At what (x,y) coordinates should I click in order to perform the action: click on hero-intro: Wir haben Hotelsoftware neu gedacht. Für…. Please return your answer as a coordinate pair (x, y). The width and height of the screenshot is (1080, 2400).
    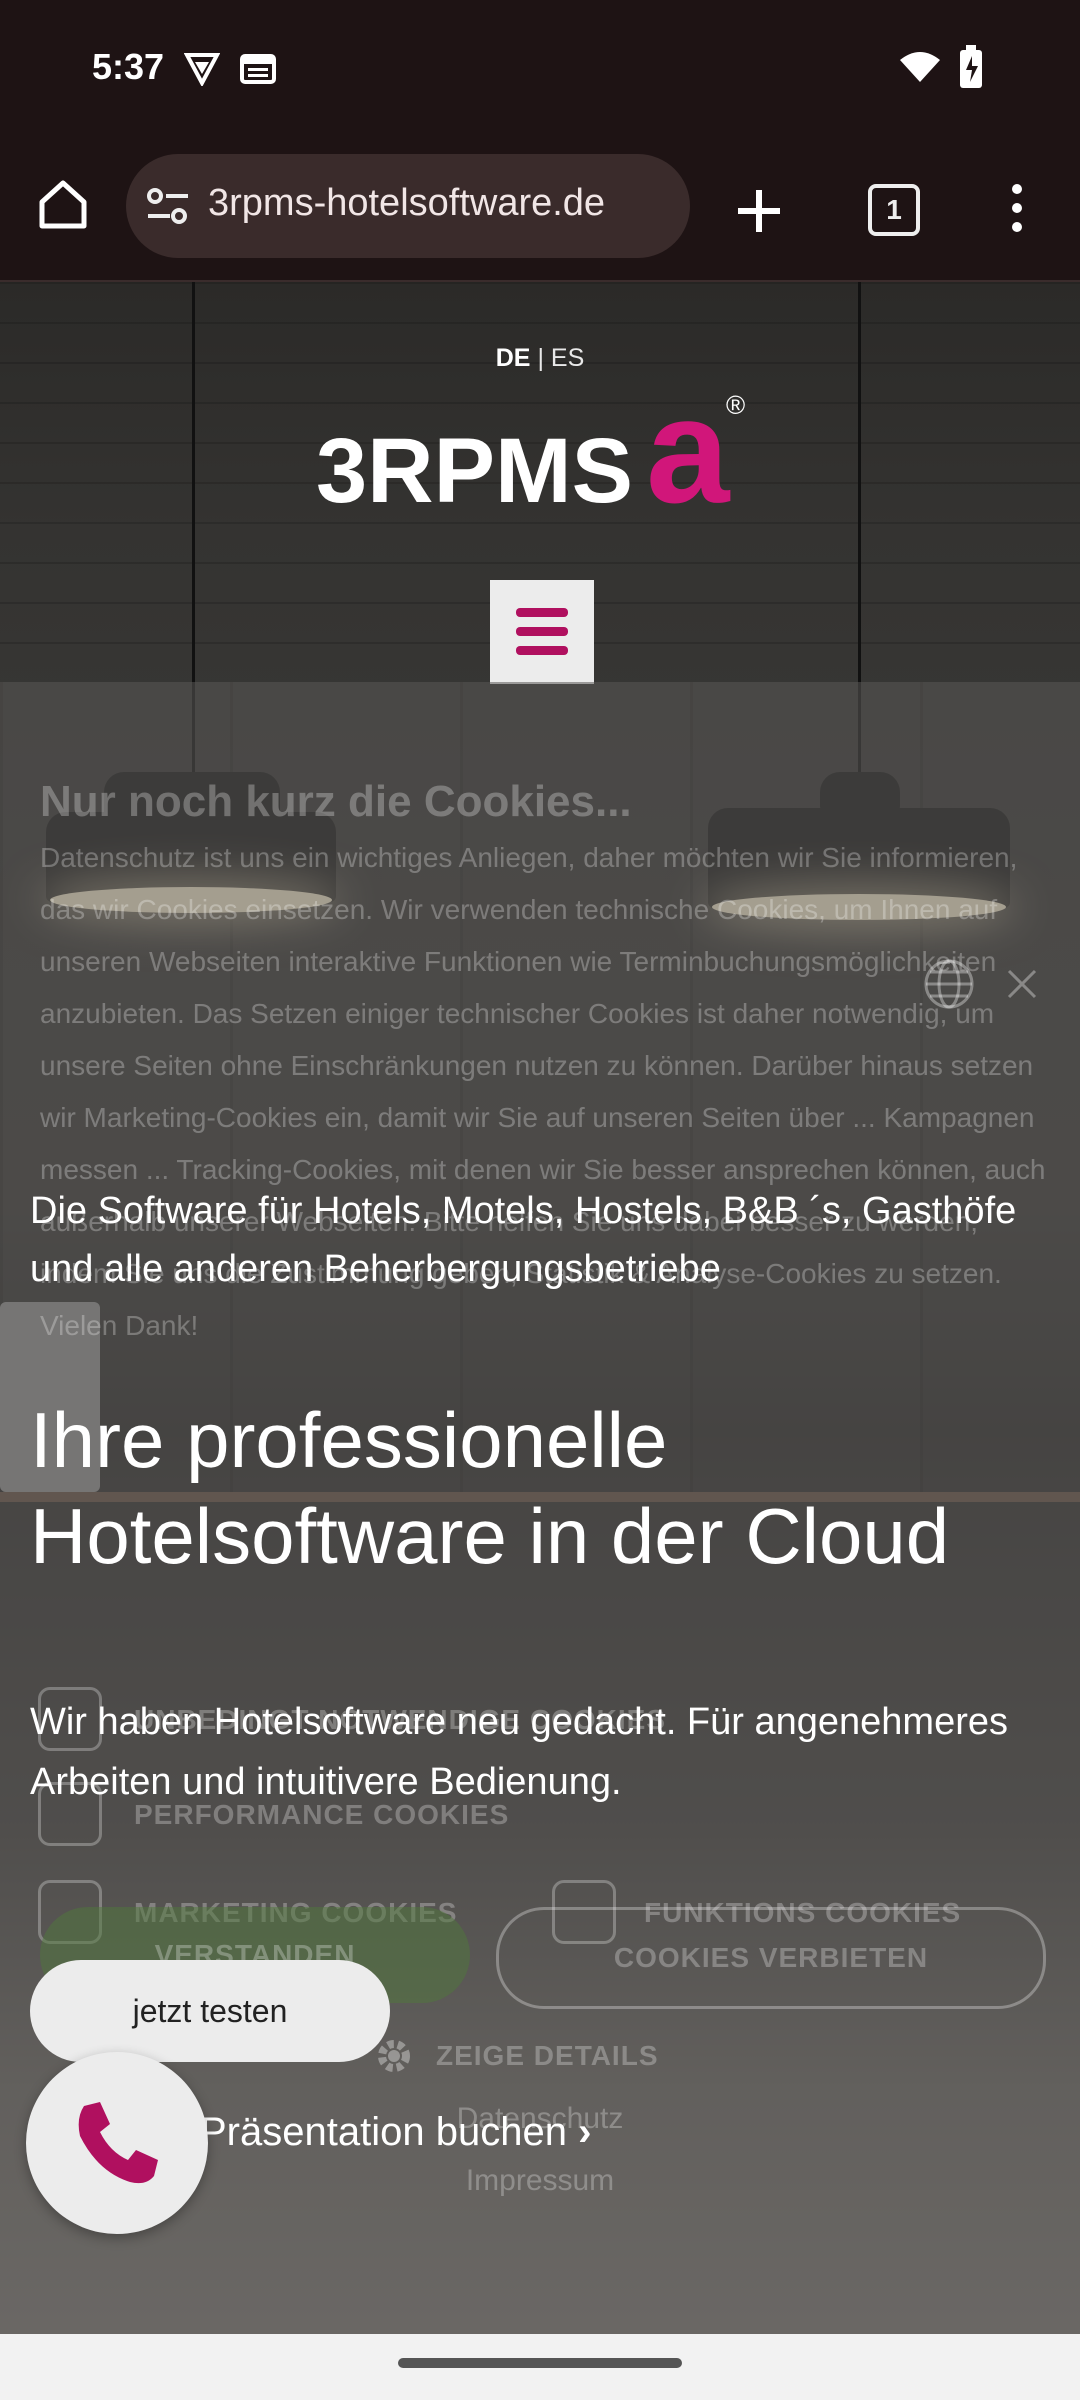
    Looking at the image, I should click on (519, 1752).